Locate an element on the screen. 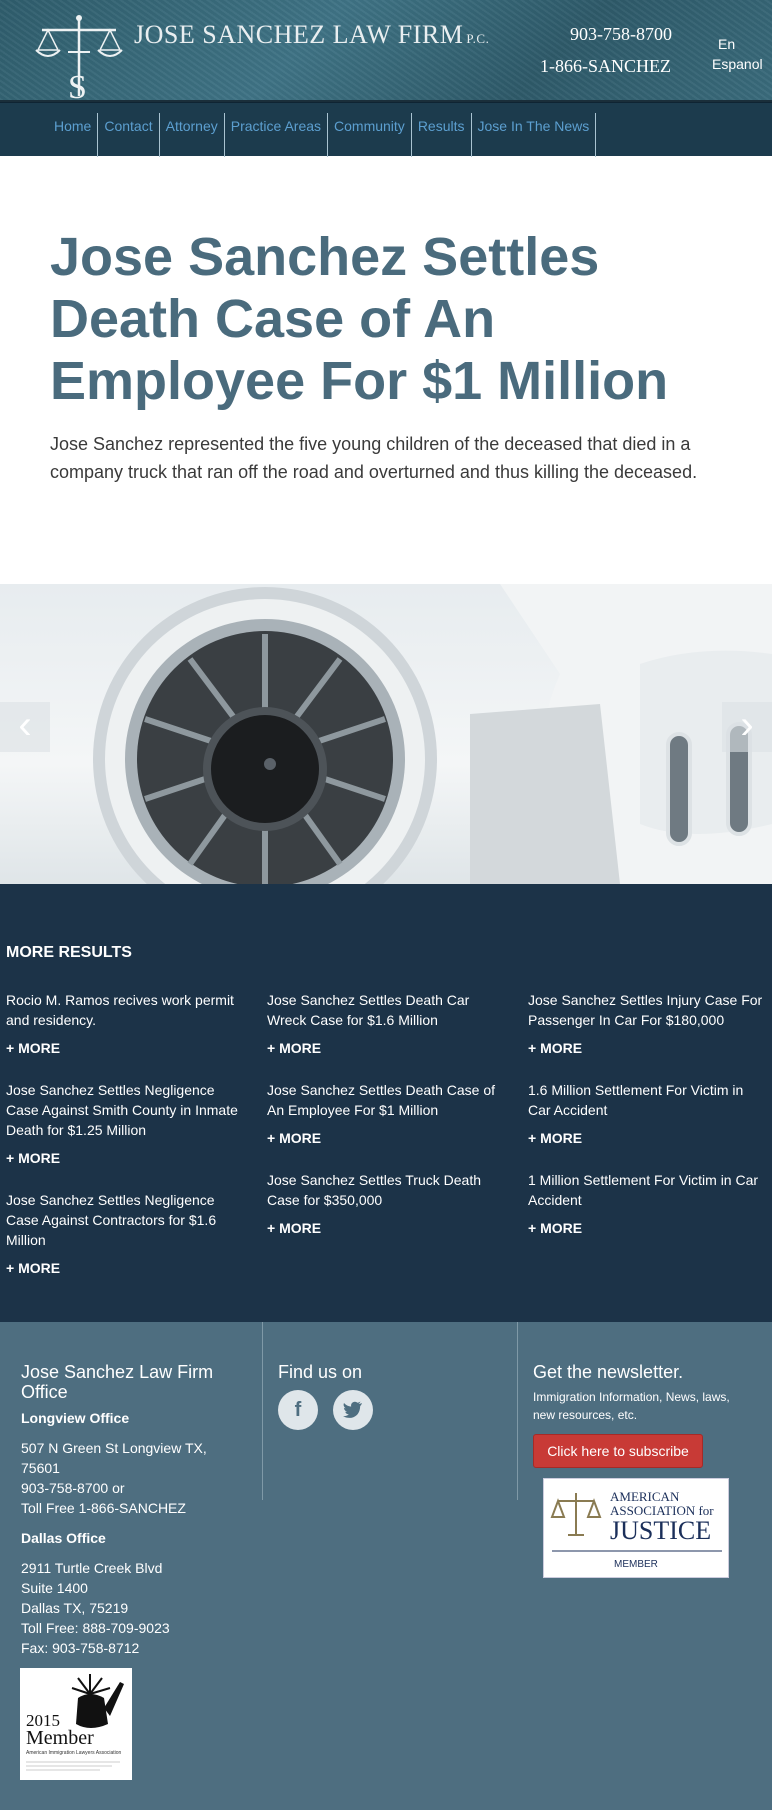 The width and height of the screenshot is (772, 1810). dallas-address-line-3: Dallas TX, 75219 is located at coordinates (75, 1608).